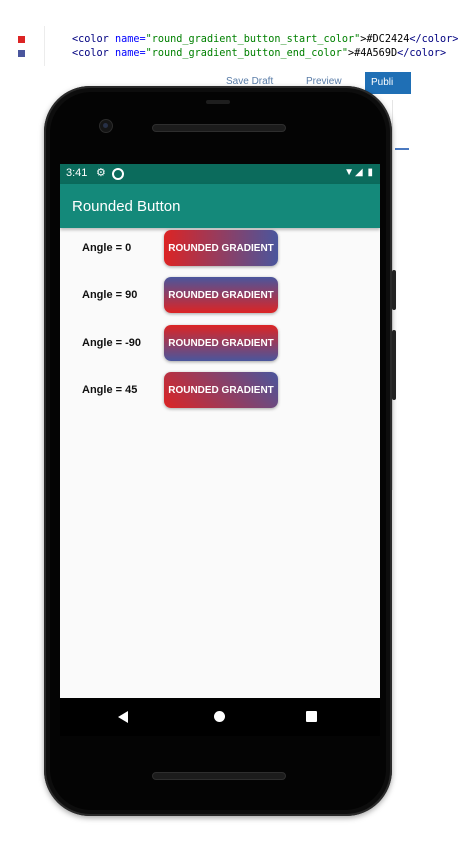 The image size is (474, 866). What do you see at coordinates (402, 149) in the screenshot?
I see `background-divider` at bounding box center [402, 149].